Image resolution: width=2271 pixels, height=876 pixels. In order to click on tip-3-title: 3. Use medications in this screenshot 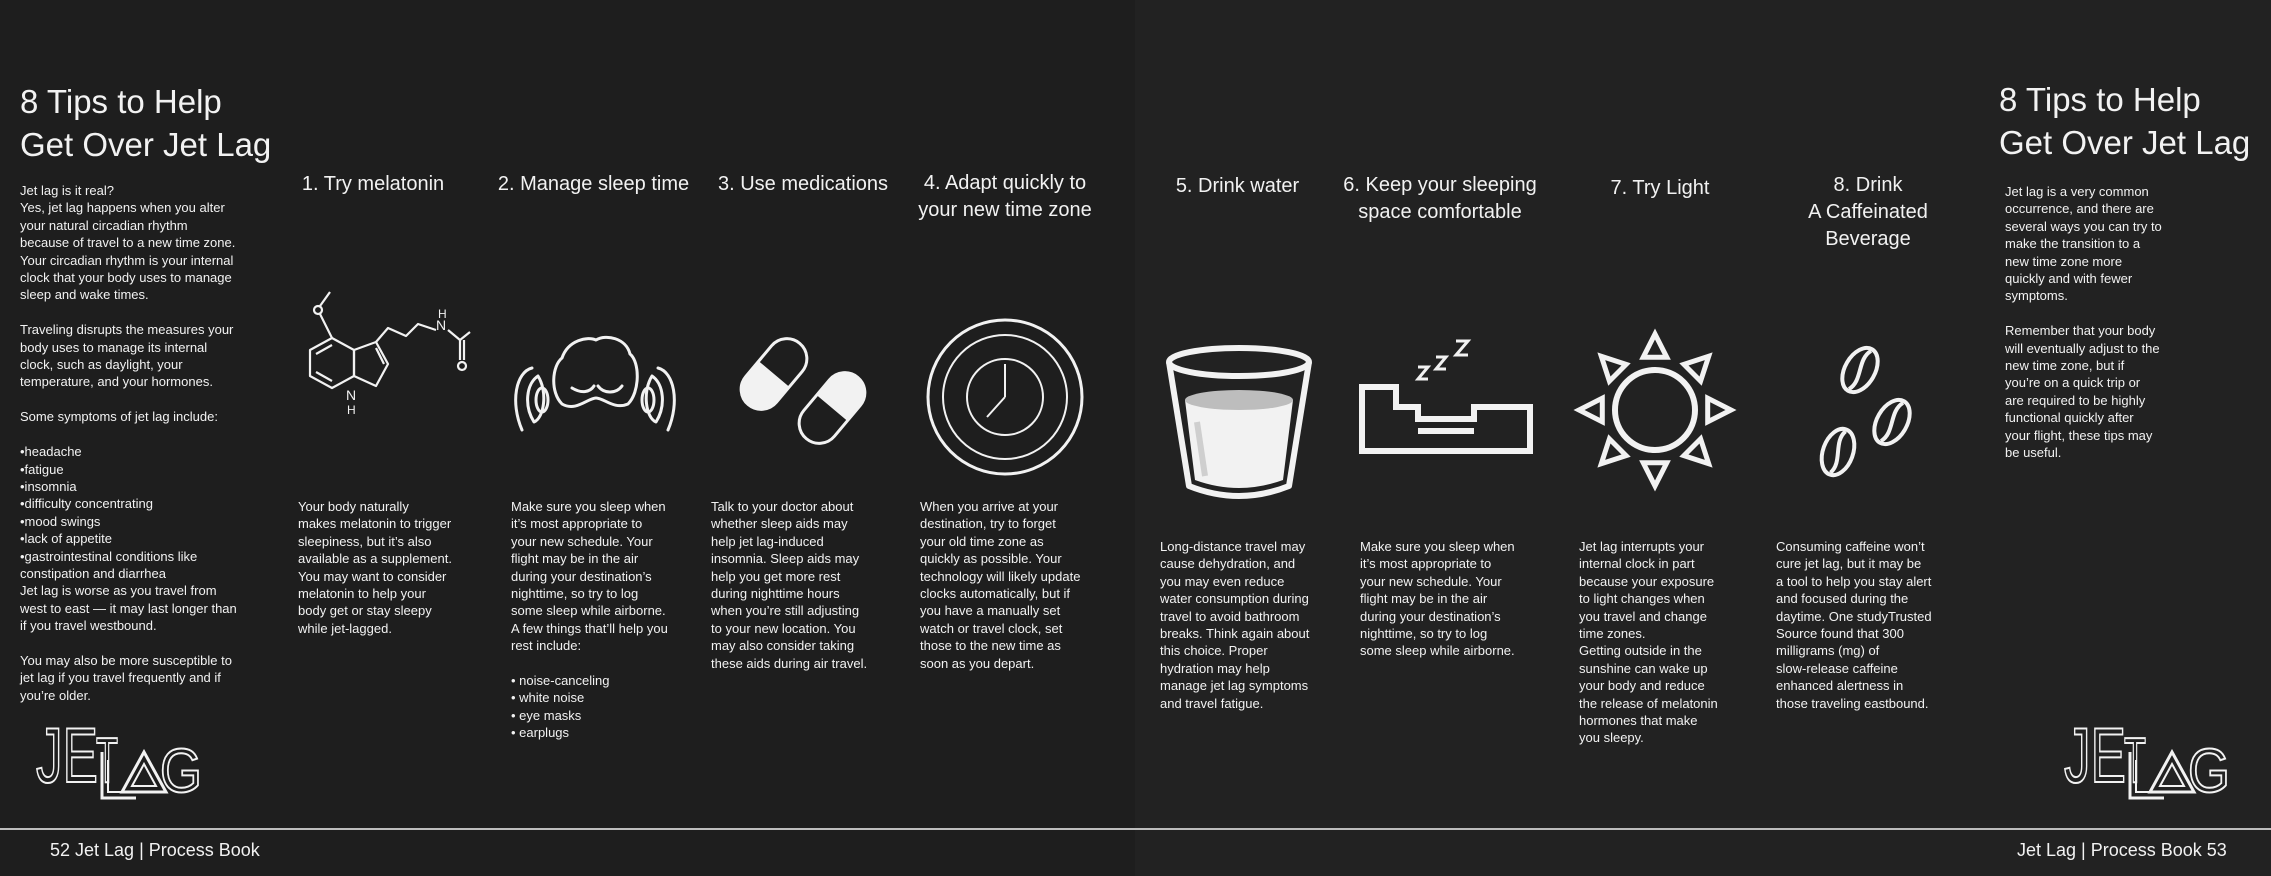, I will do `click(803, 184)`.